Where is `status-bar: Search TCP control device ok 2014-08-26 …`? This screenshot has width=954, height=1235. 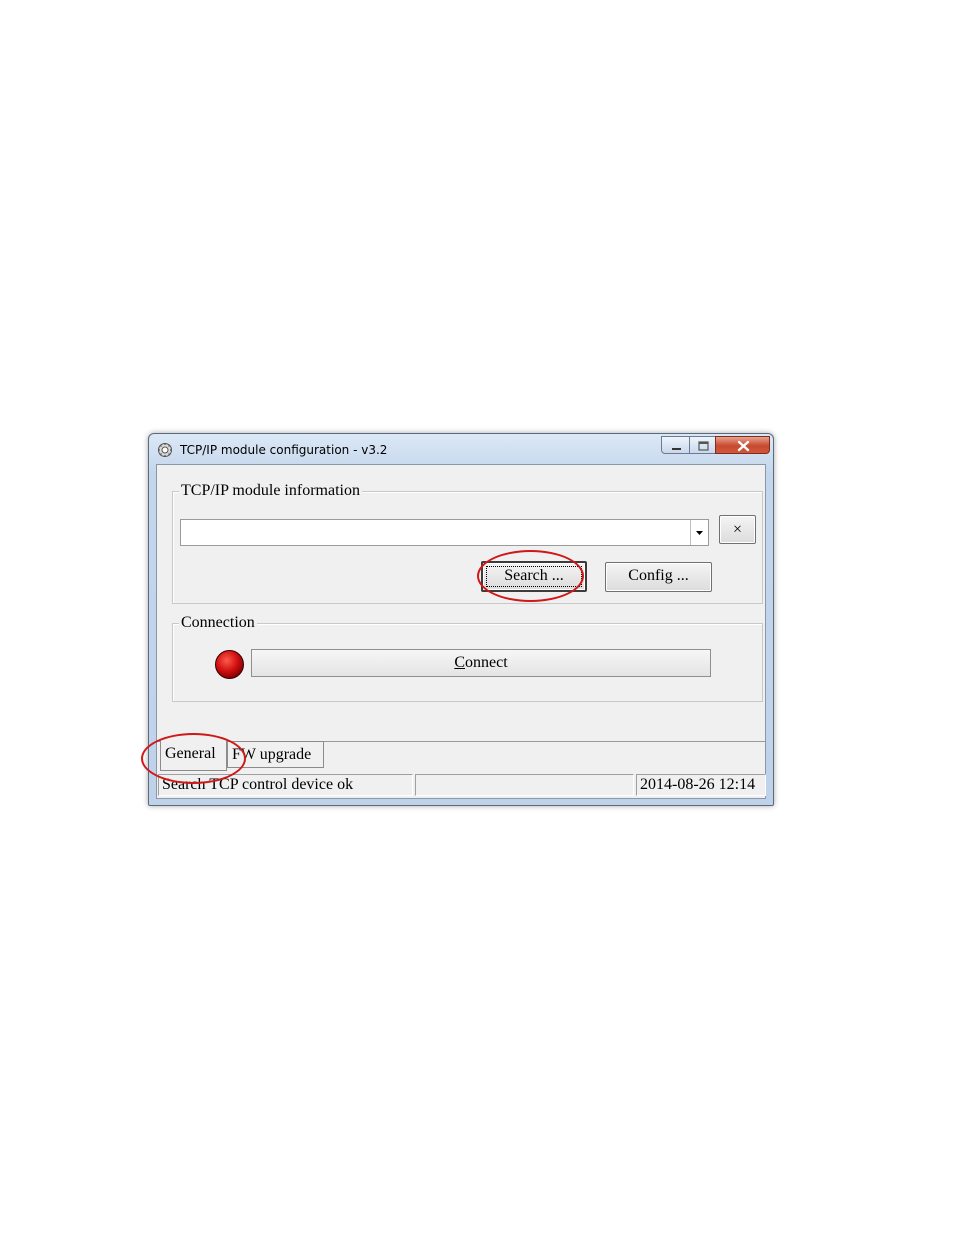 status-bar: Search TCP control device ok 2014-08-26 … is located at coordinates (461, 784).